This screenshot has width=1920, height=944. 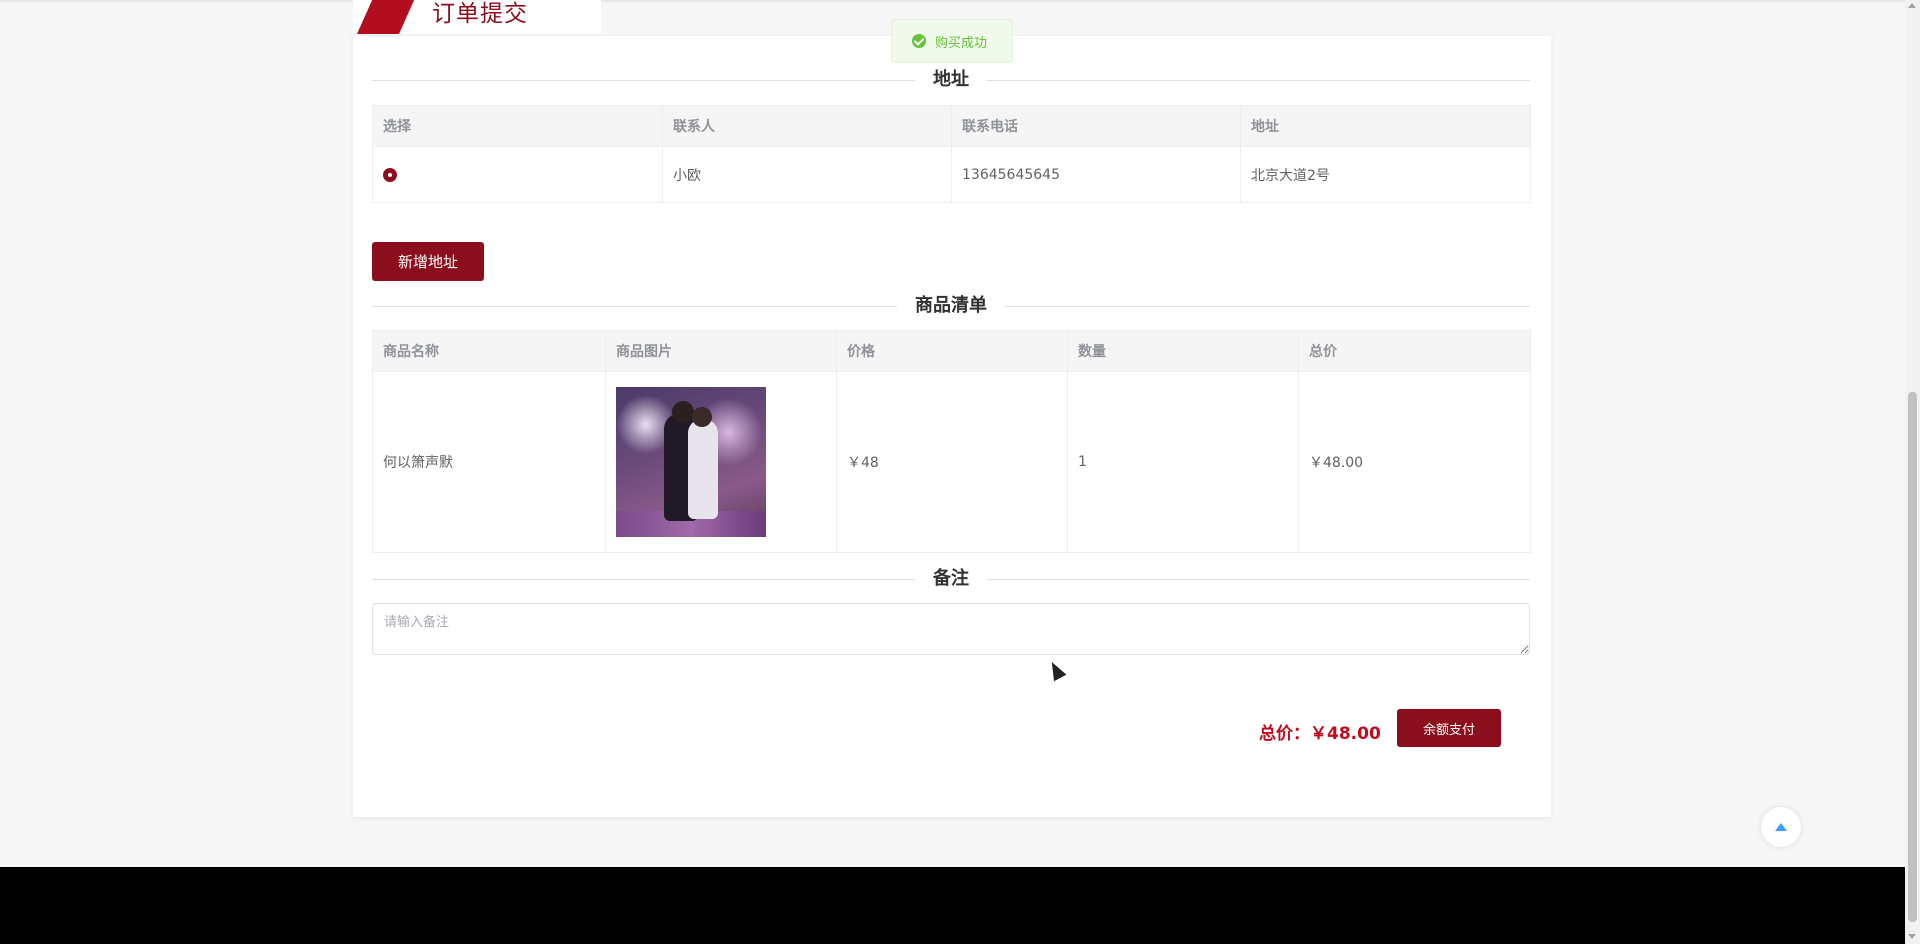 What do you see at coordinates (1912, 936) in the screenshot?
I see `scroll-down-arrow-icon` at bounding box center [1912, 936].